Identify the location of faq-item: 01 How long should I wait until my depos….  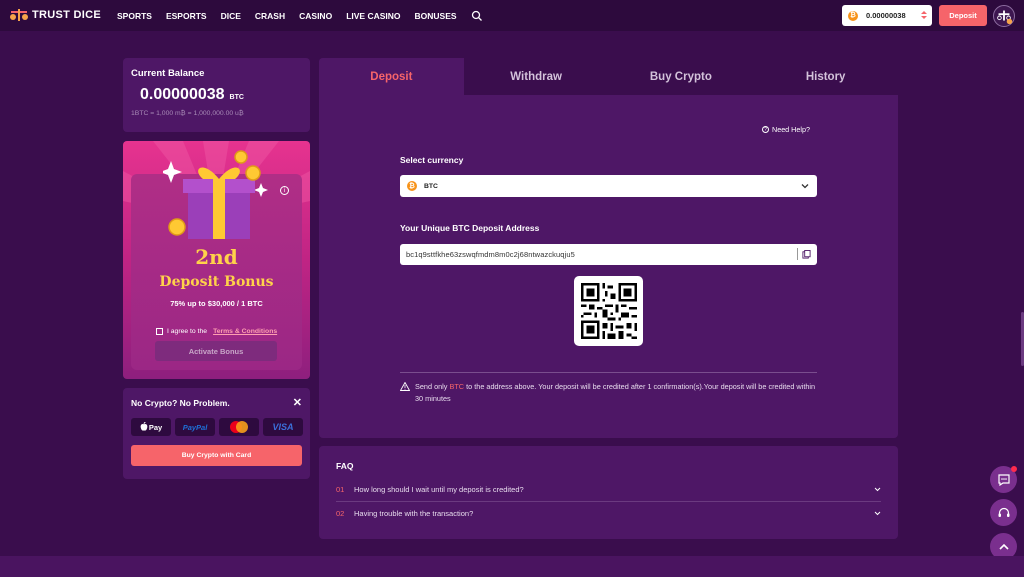
(608, 489).